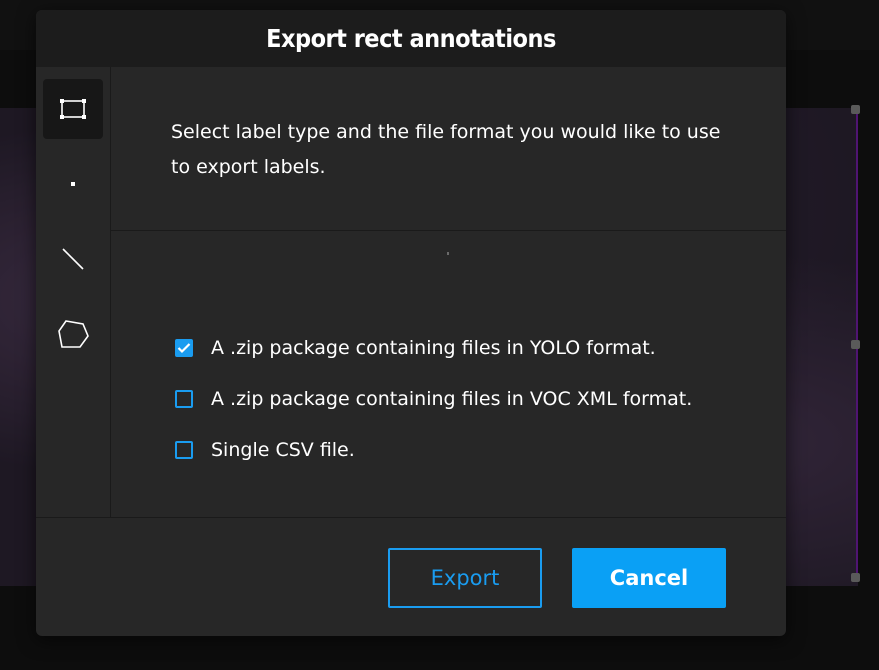  What do you see at coordinates (465, 578) in the screenshot?
I see `export-button: Export` at bounding box center [465, 578].